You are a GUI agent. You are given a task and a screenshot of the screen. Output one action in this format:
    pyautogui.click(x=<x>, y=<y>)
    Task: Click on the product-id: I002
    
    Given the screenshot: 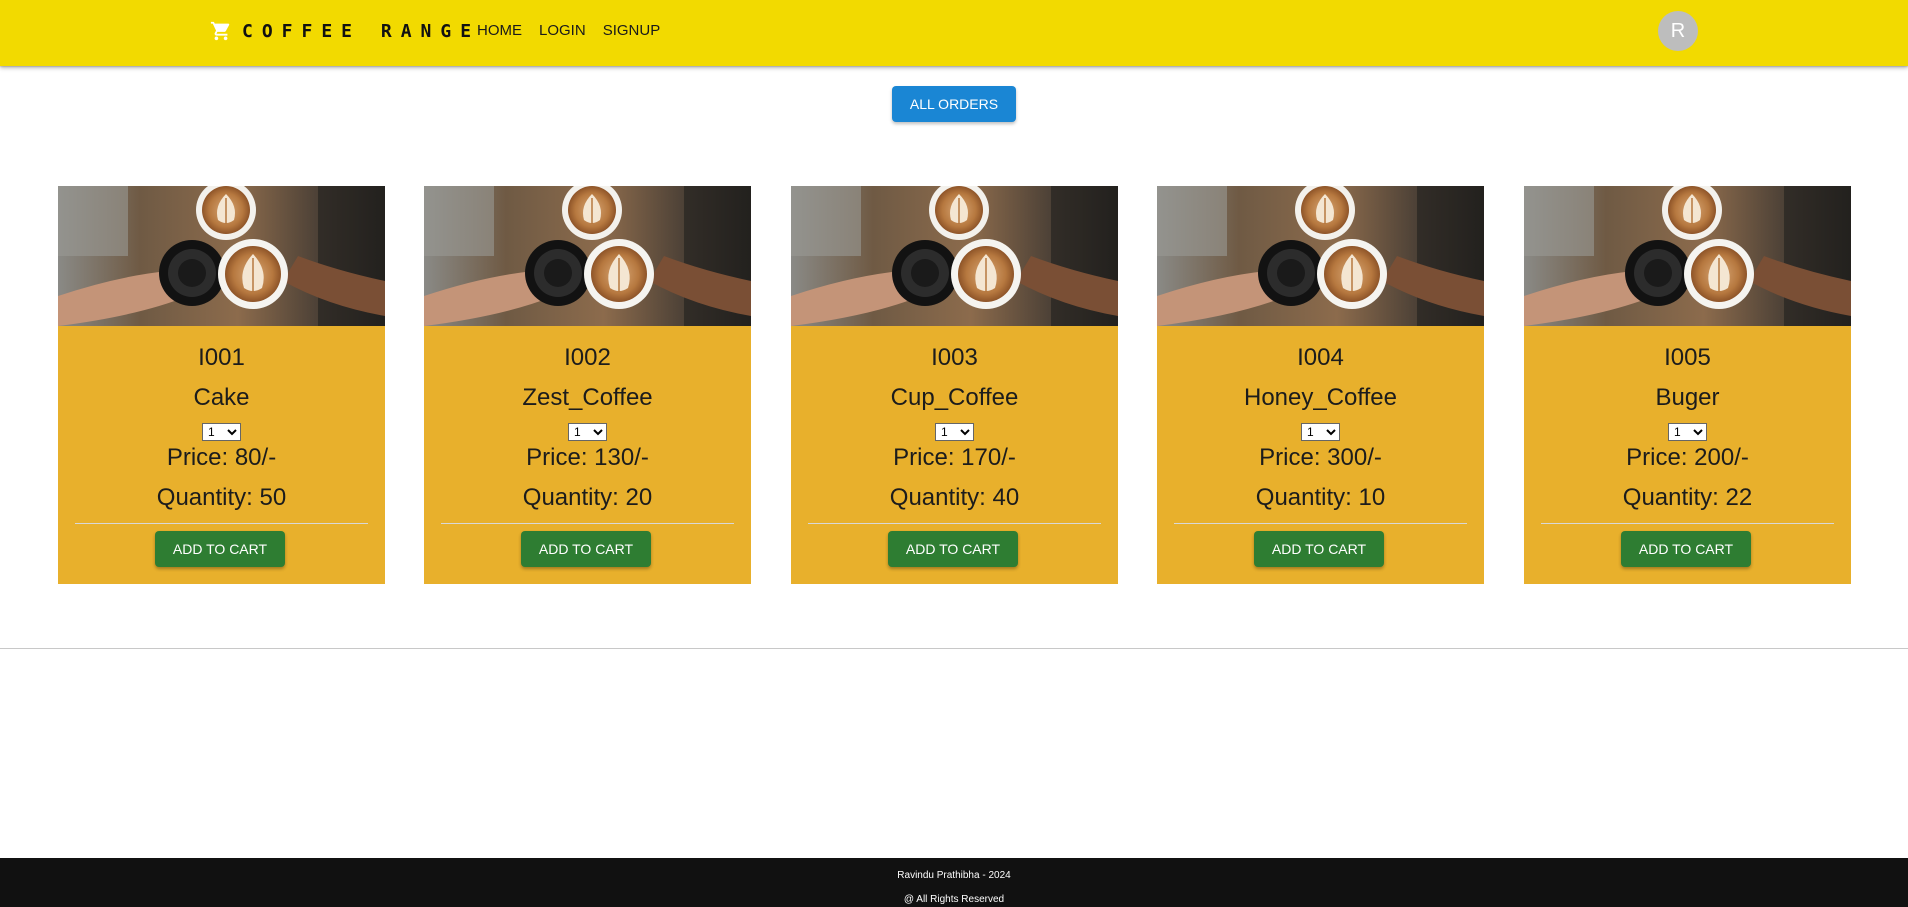 What is the action you would take?
    pyautogui.click(x=587, y=357)
    